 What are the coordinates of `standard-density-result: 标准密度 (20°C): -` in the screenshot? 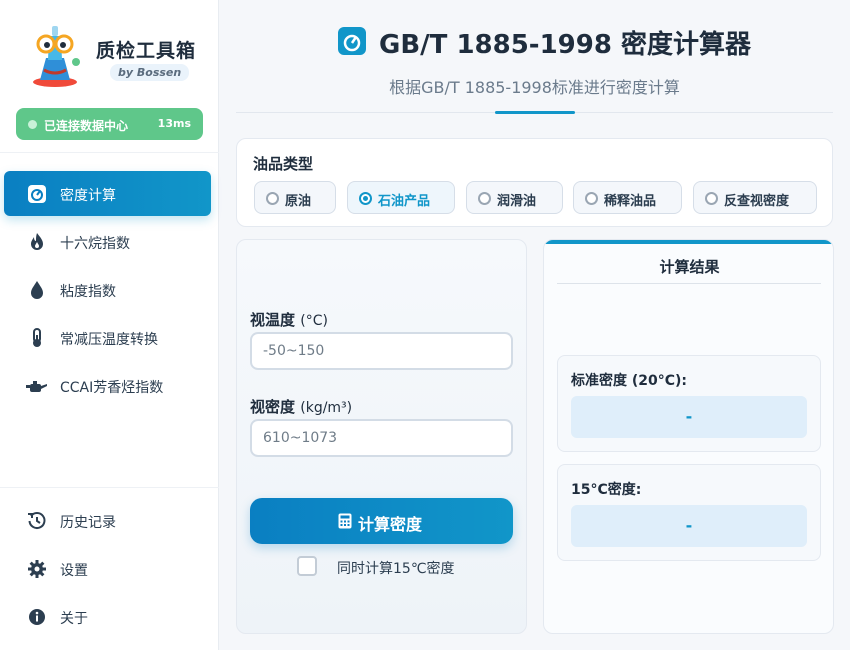 It's located at (689, 403).